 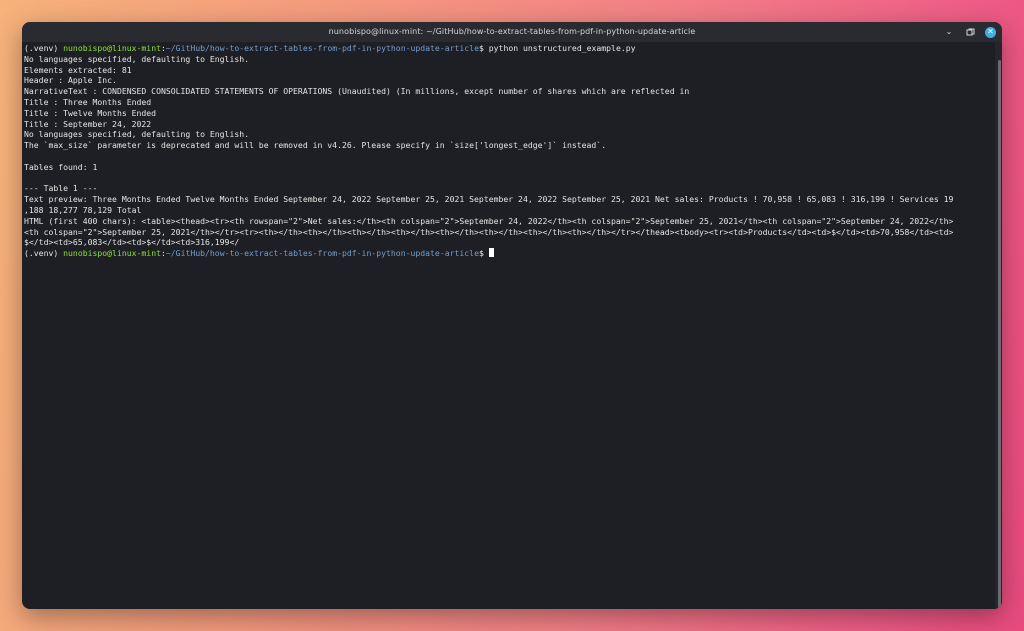 What do you see at coordinates (562, 48) in the screenshot?
I see `command-text: python unstructured_example.py` at bounding box center [562, 48].